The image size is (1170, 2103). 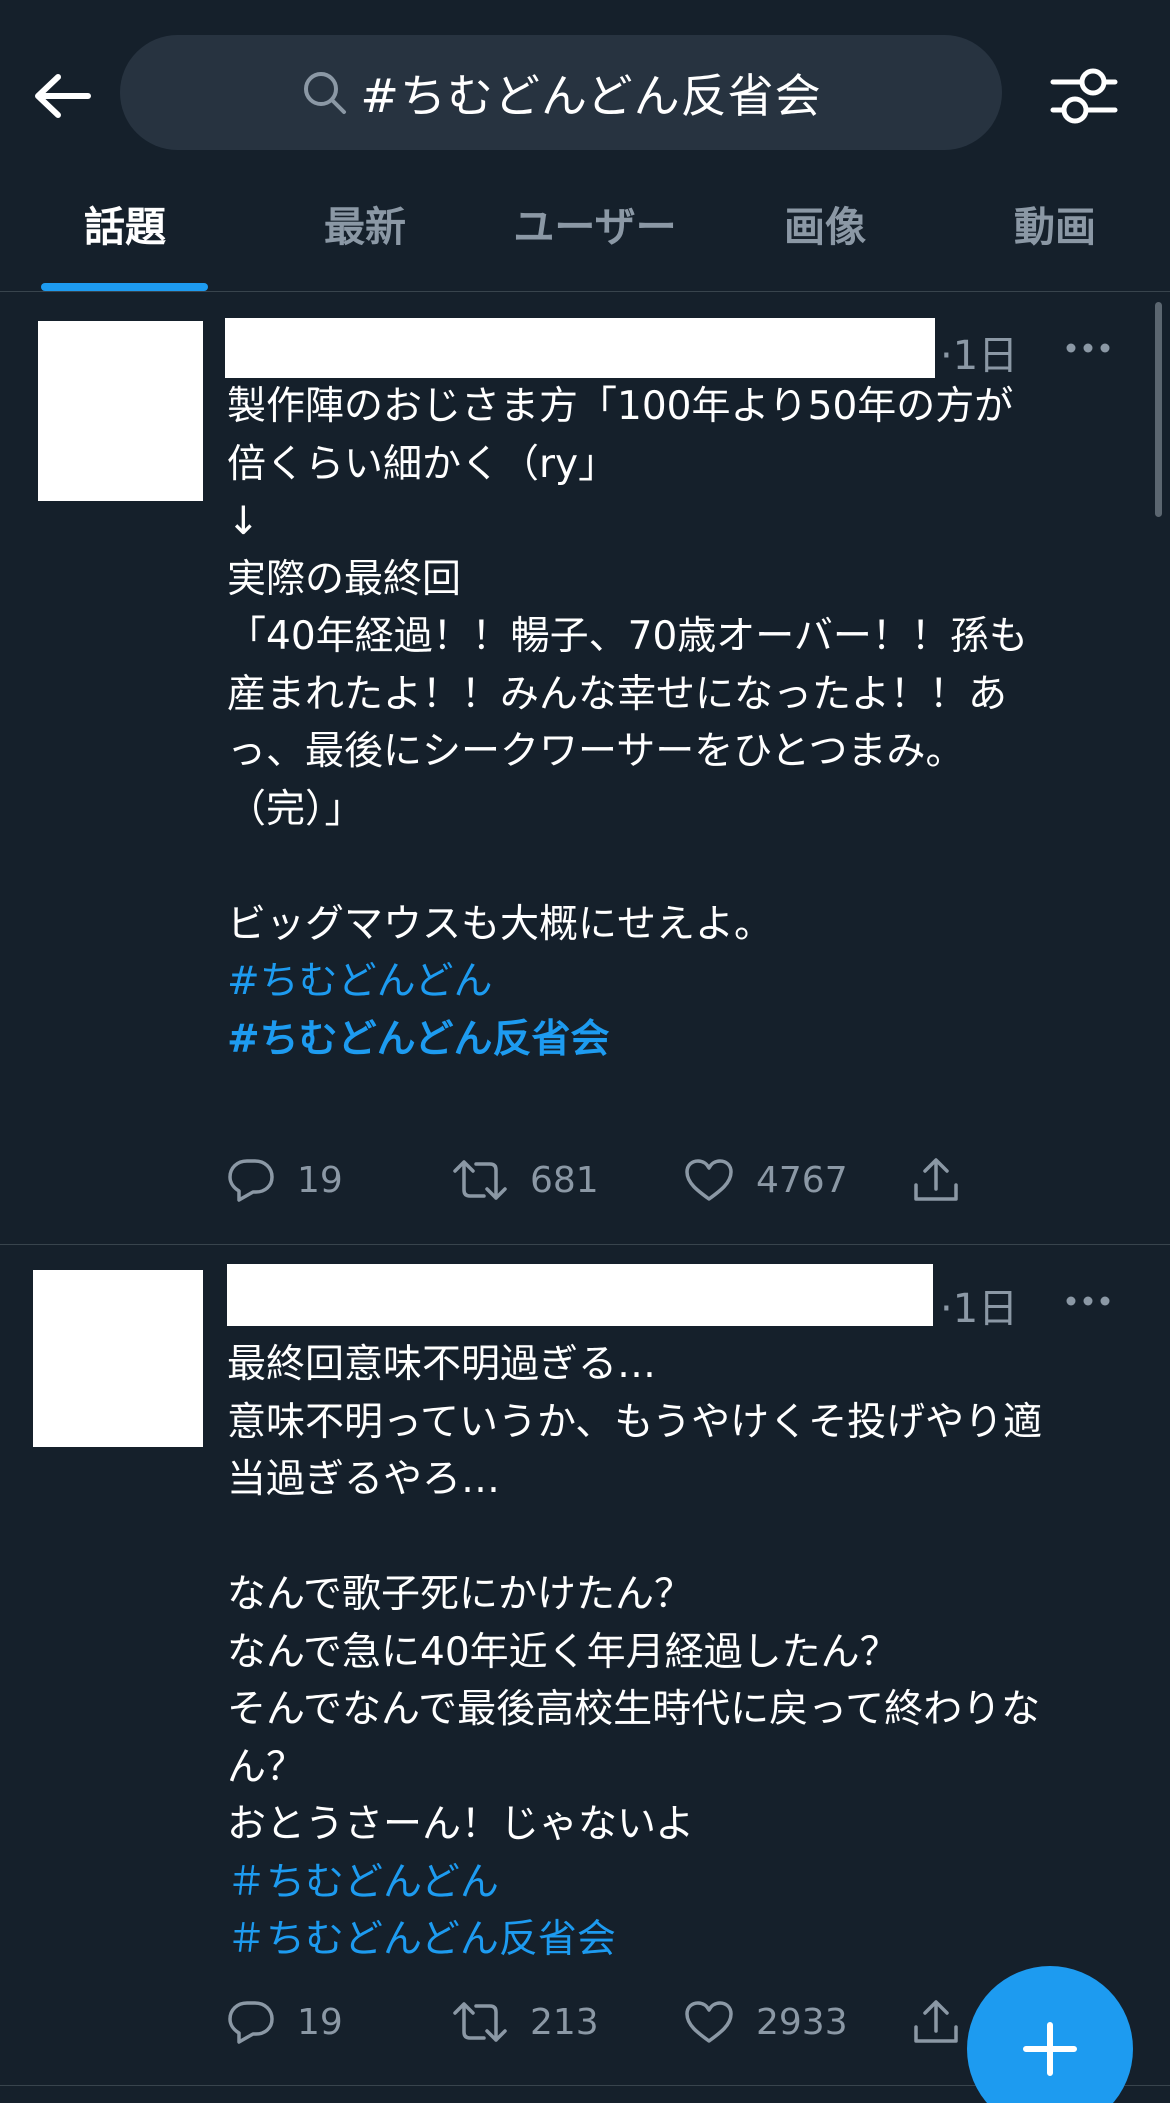 What do you see at coordinates (595, 227) in the screenshot?
I see `tab-label: ユーザー` at bounding box center [595, 227].